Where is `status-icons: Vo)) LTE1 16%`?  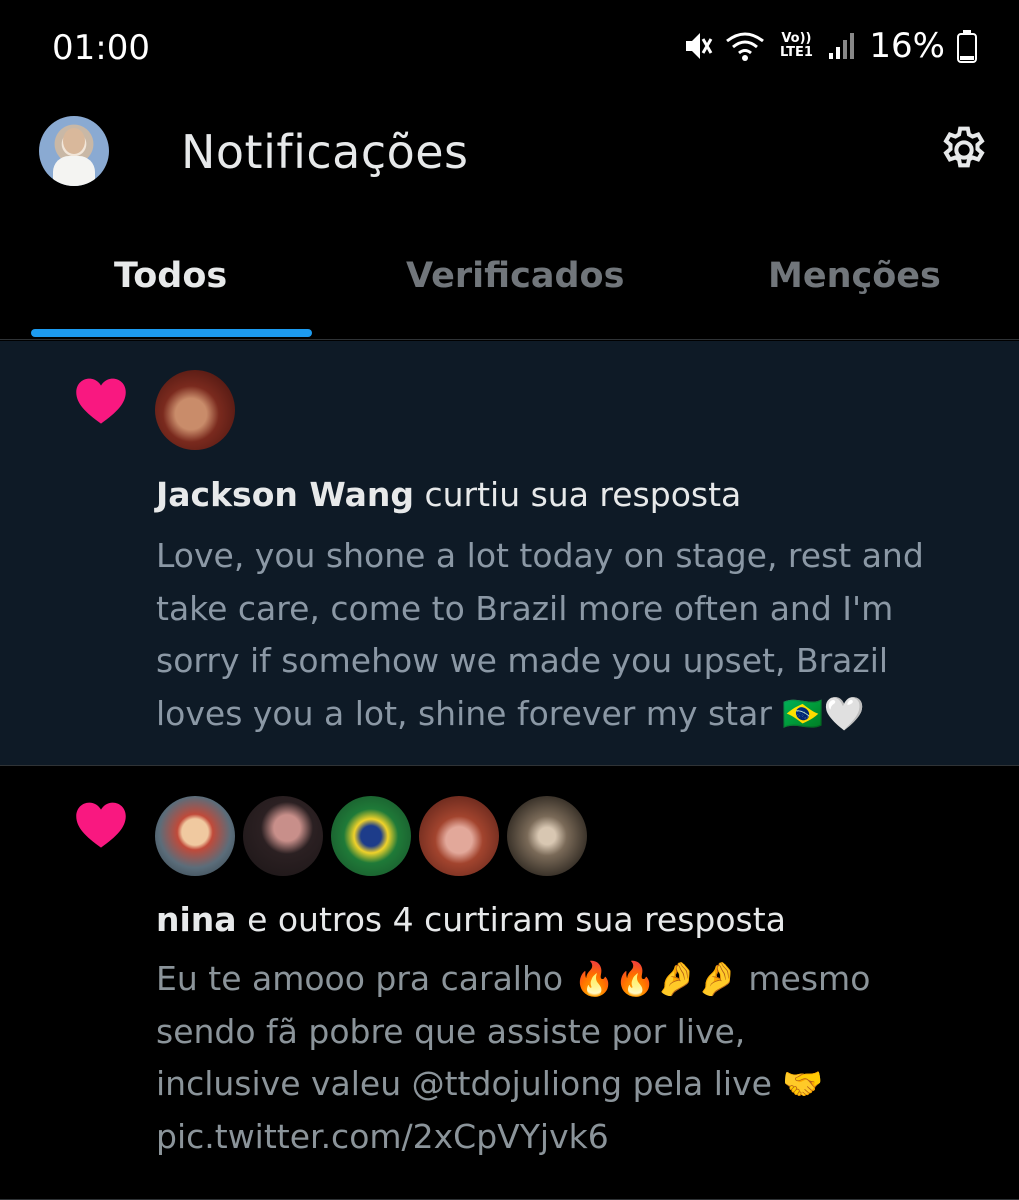 status-icons: Vo)) LTE1 16% is located at coordinates (830, 46).